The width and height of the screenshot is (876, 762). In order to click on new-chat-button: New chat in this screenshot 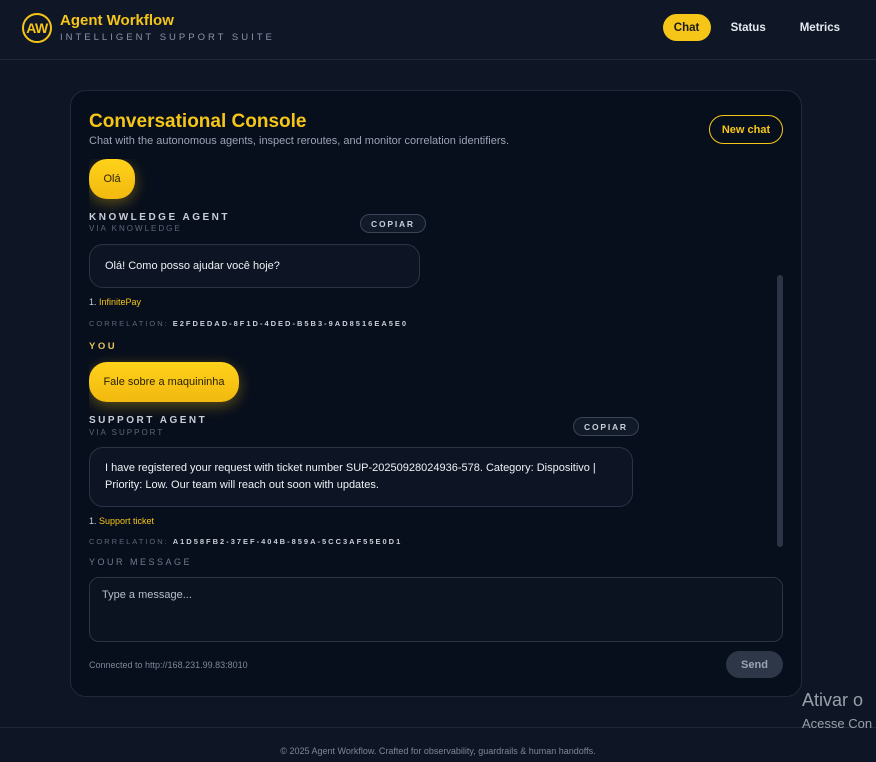, I will do `click(746, 129)`.